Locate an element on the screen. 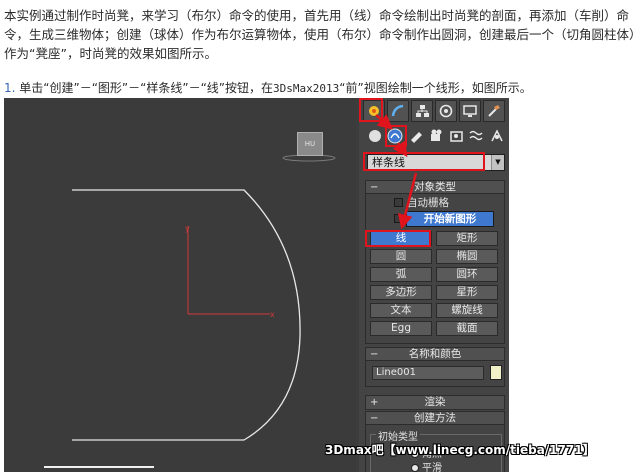 Image resolution: width=643 pixels, height=472 pixels. arrow-to-shapes is located at coordinates (384, 122).